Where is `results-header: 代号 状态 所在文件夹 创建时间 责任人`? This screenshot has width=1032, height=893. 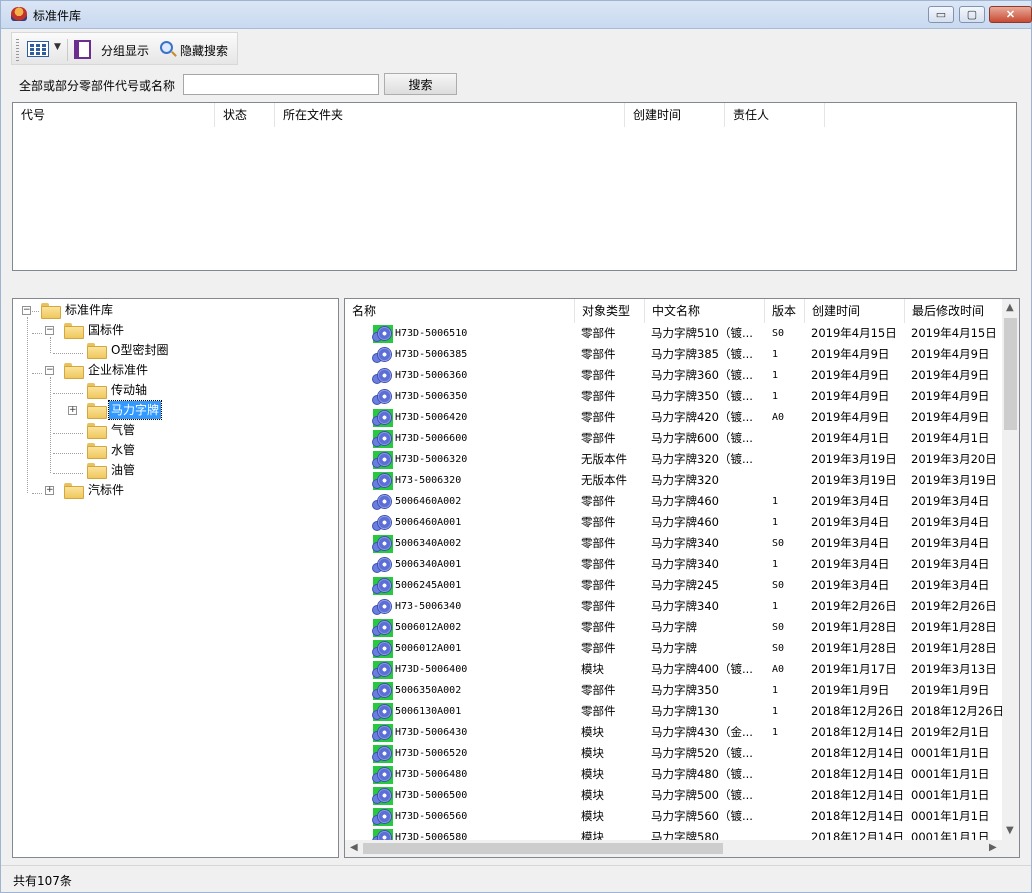 results-header: 代号 状态 所在文件夹 创建时间 责任人 is located at coordinates (514, 115).